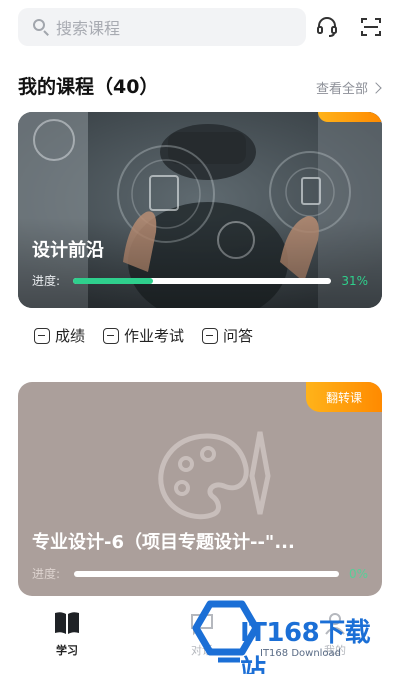 The image size is (400, 674). I want to click on qa-icon, so click(210, 335).